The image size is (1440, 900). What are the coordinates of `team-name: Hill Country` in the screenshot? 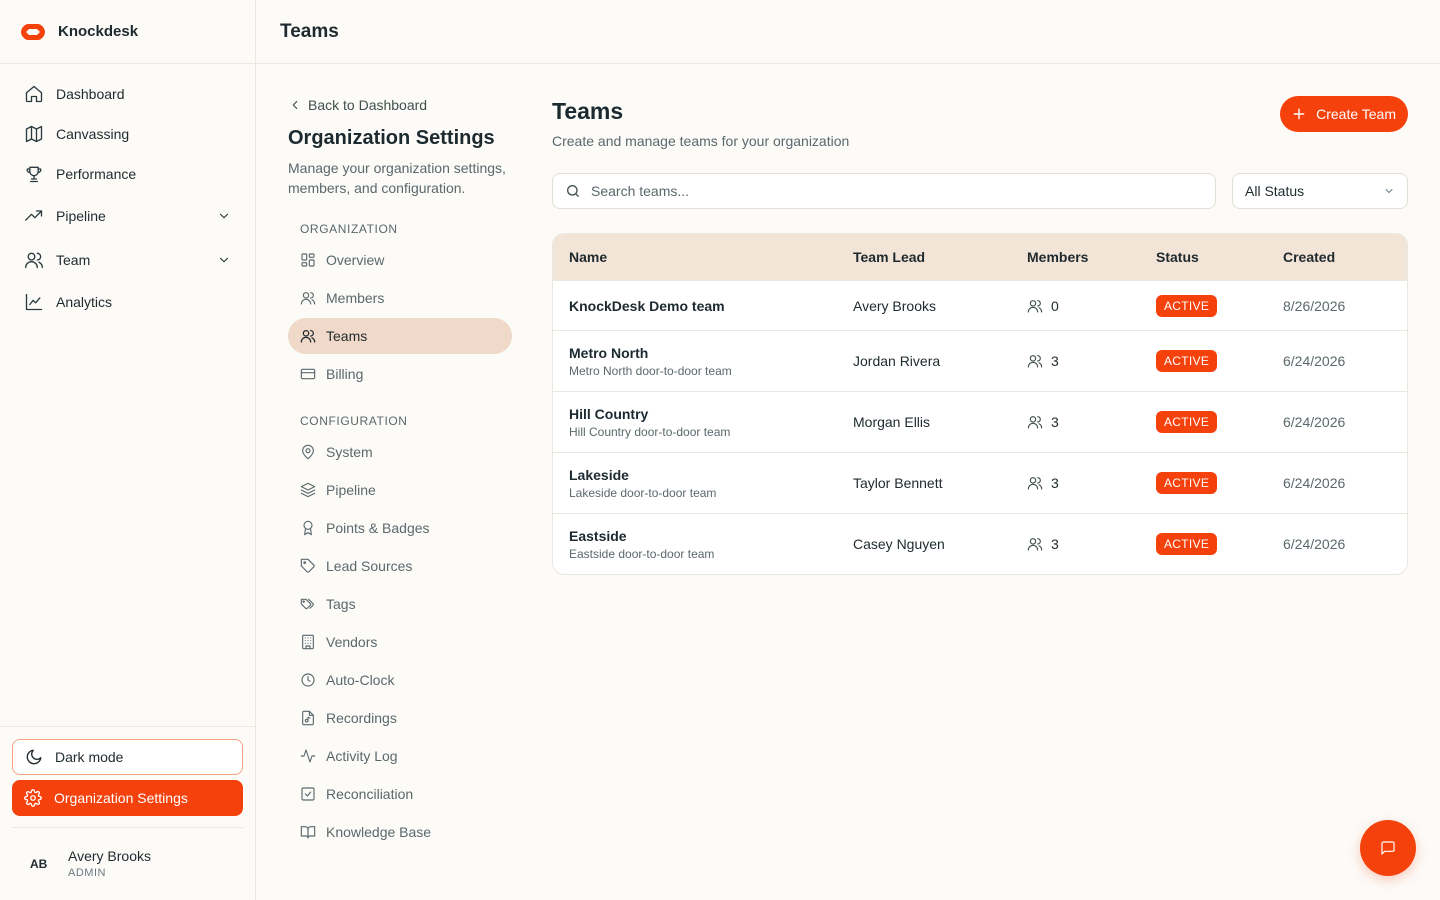 It's located at (711, 414).